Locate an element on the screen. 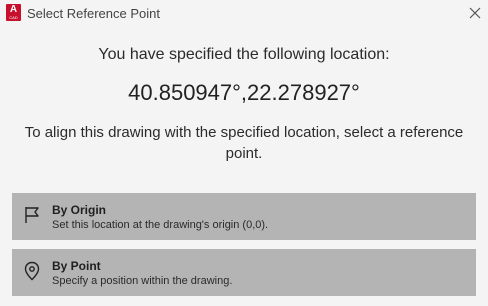  close-icon is located at coordinates (475, 13).